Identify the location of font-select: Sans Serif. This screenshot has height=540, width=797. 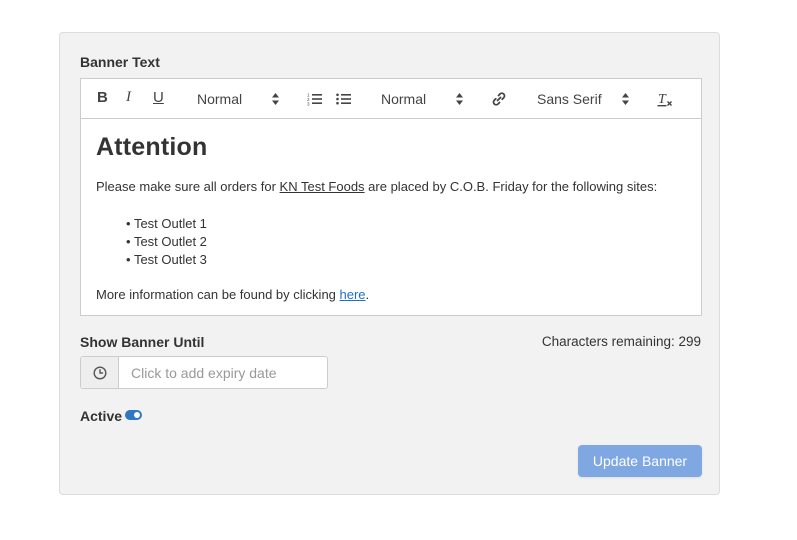
(569, 99).